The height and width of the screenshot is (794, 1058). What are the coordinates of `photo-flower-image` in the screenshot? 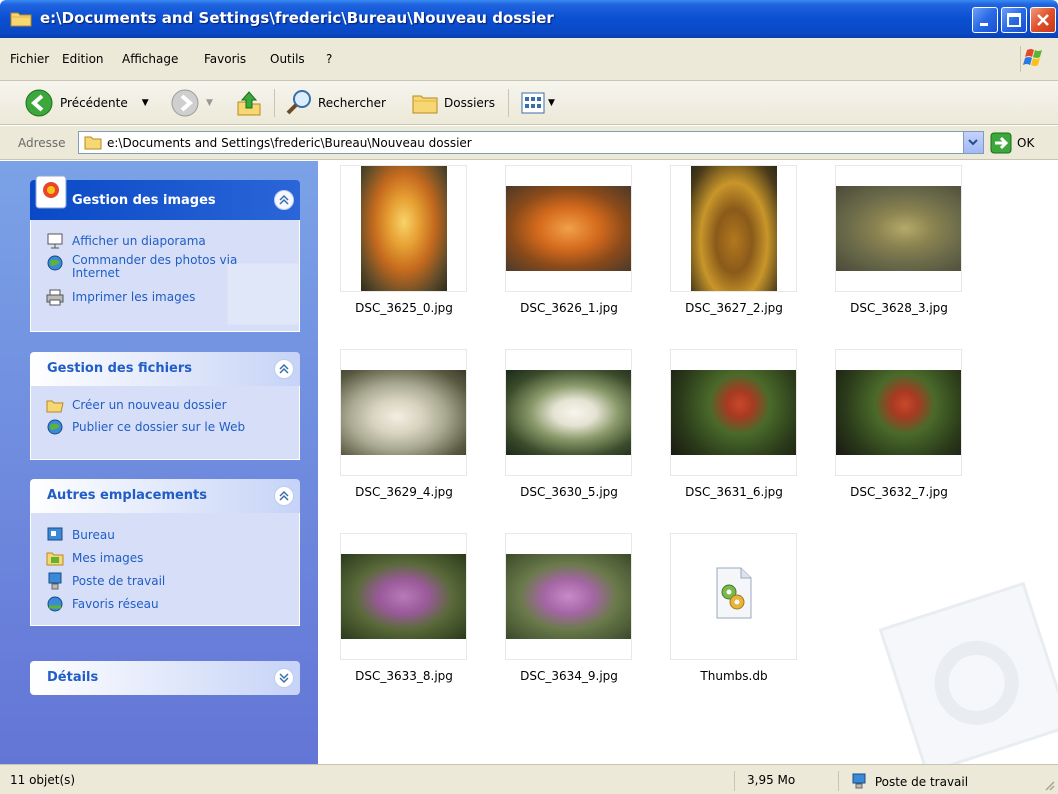 It's located at (898, 228).